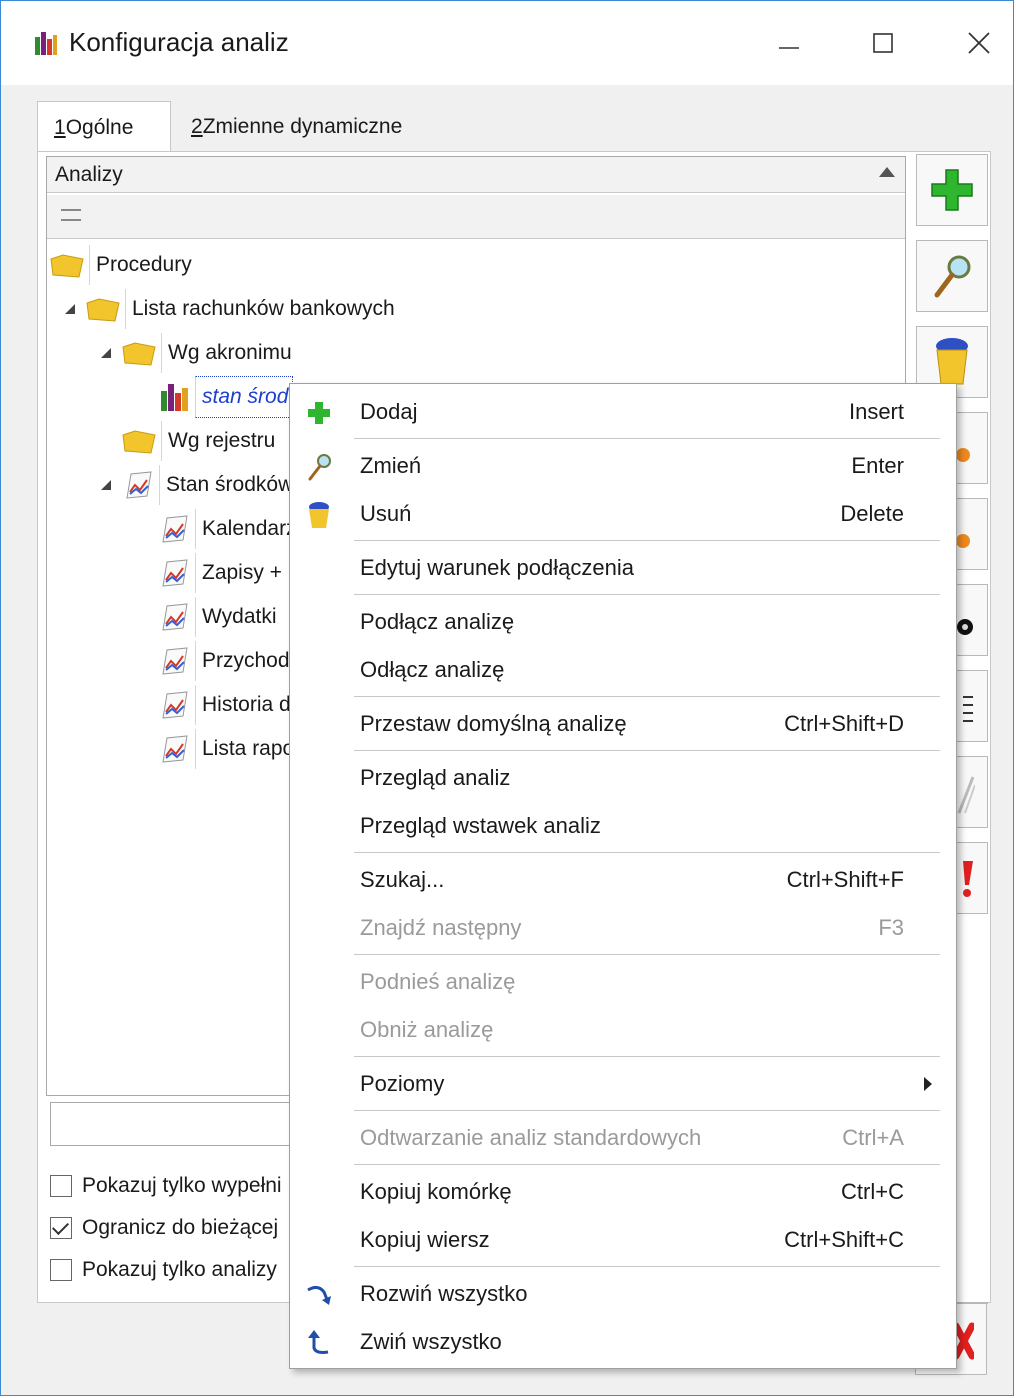 The width and height of the screenshot is (1016, 1398). What do you see at coordinates (623, 412) in the screenshot?
I see `menu-item-dodaj: Dodaj Insert` at bounding box center [623, 412].